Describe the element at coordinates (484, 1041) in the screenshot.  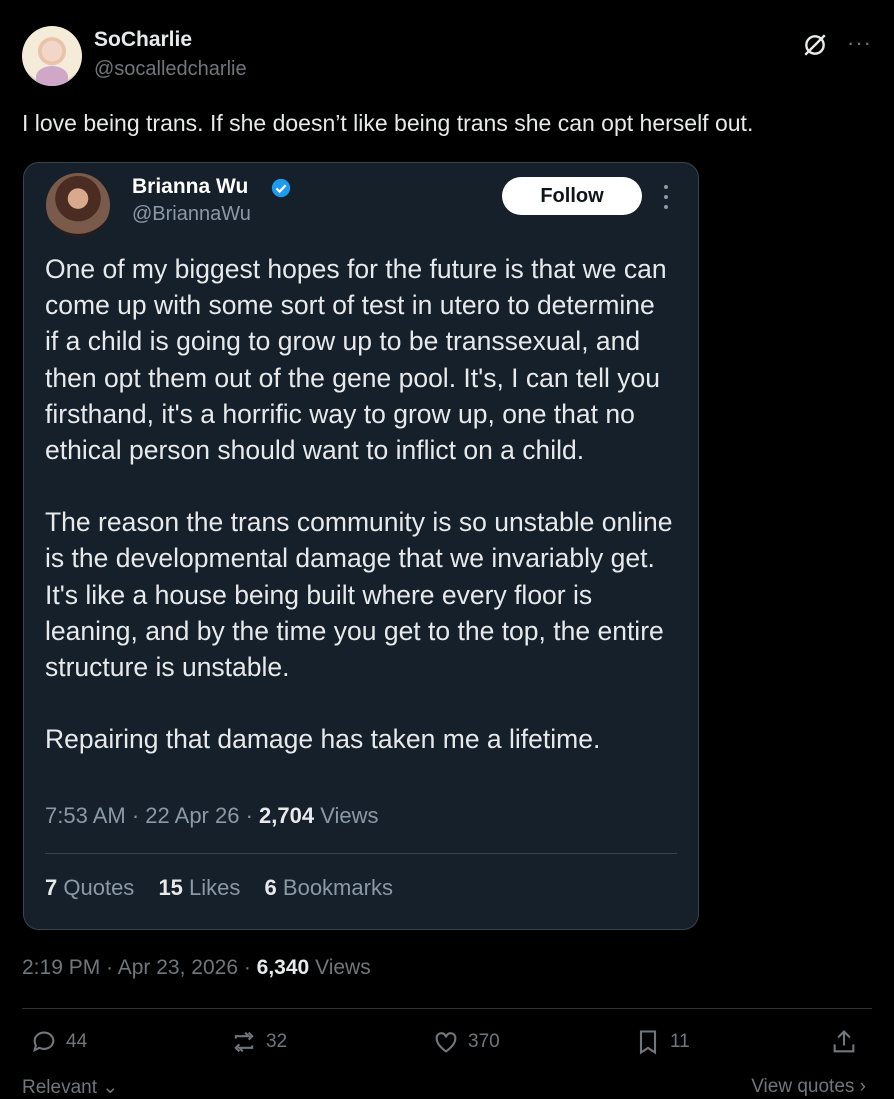
I see `like-count: 370` at that location.